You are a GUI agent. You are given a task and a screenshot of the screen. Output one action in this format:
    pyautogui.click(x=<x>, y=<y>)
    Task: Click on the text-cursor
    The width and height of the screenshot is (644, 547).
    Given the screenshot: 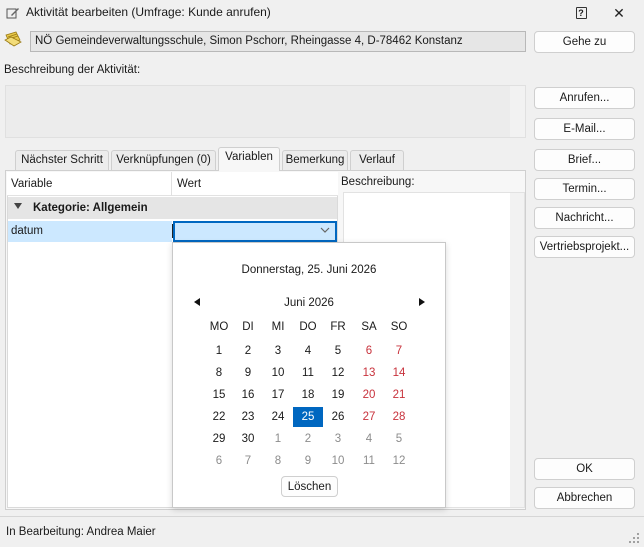 What is the action you would take?
    pyautogui.click(x=172, y=231)
    